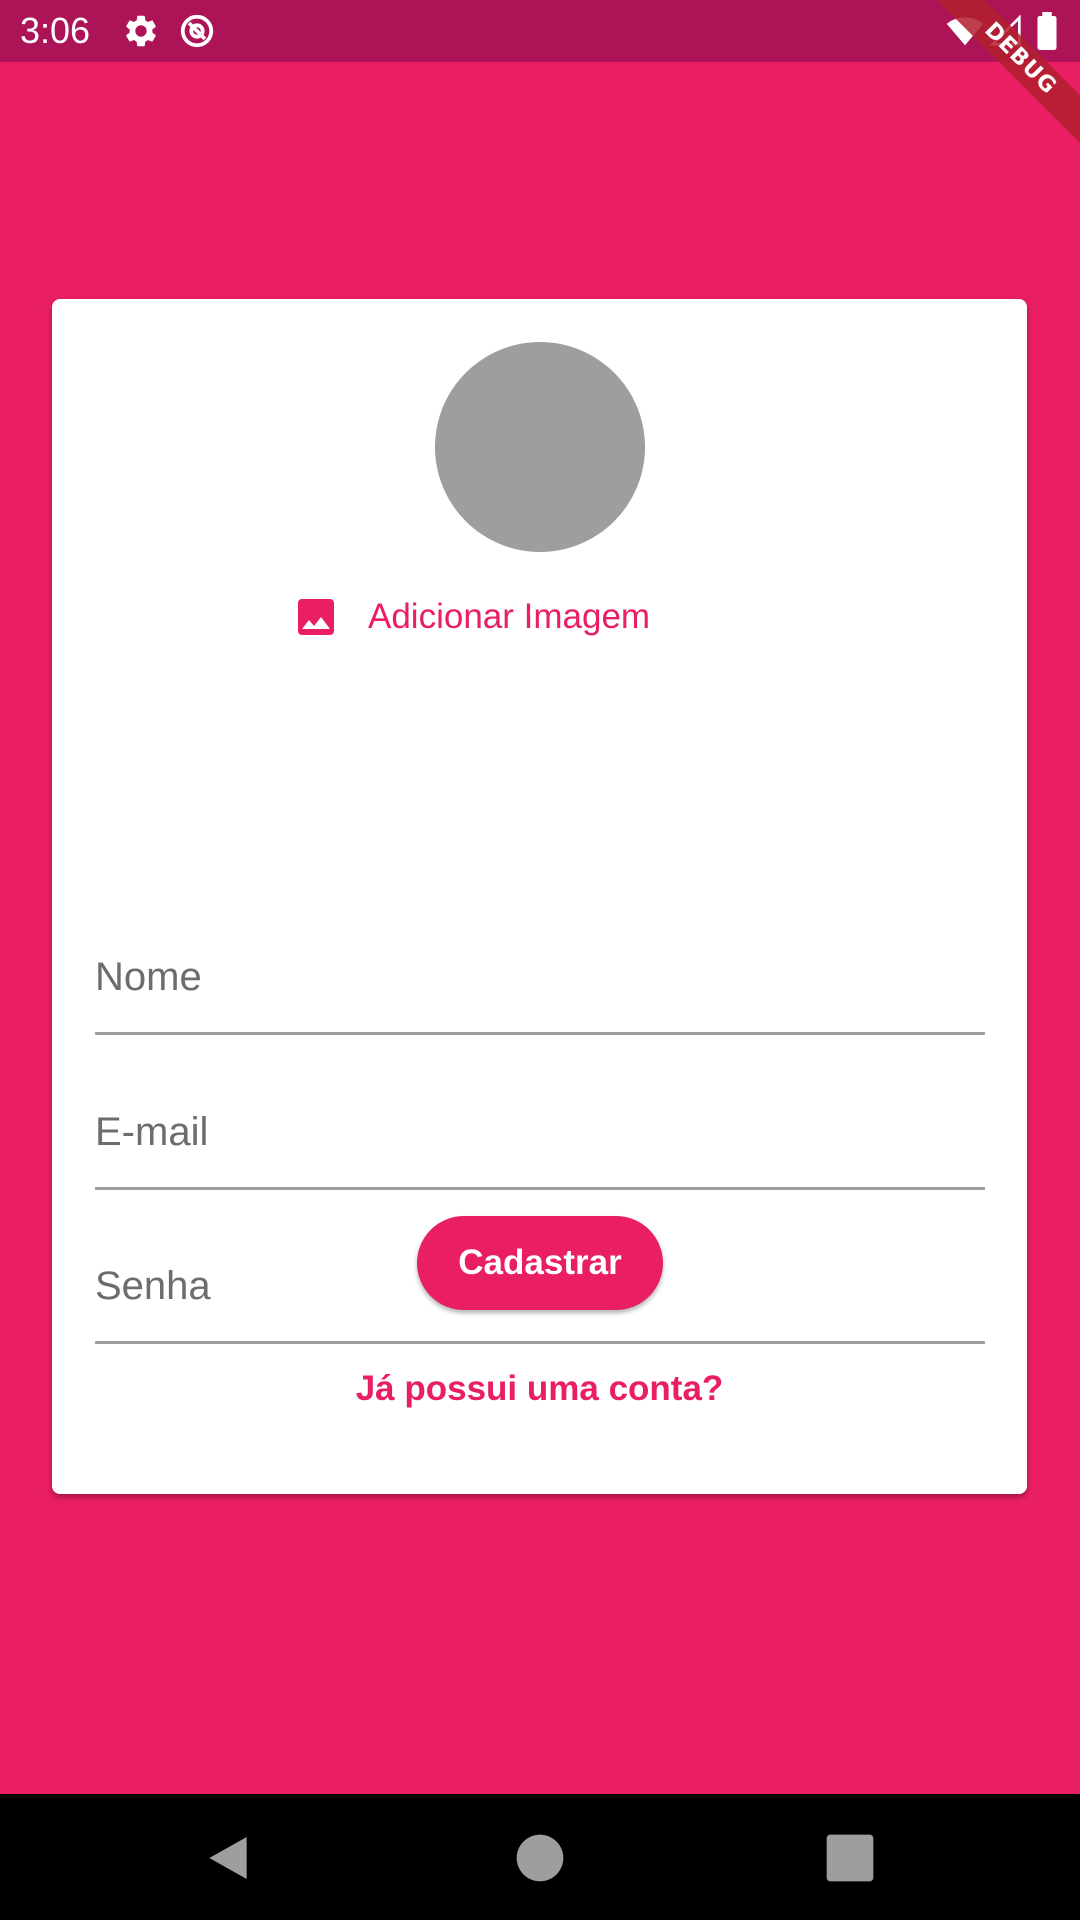 The image size is (1080, 1920). What do you see at coordinates (540, 31) in the screenshot?
I see `status-bar: 3:06` at bounding box center [540, 31].